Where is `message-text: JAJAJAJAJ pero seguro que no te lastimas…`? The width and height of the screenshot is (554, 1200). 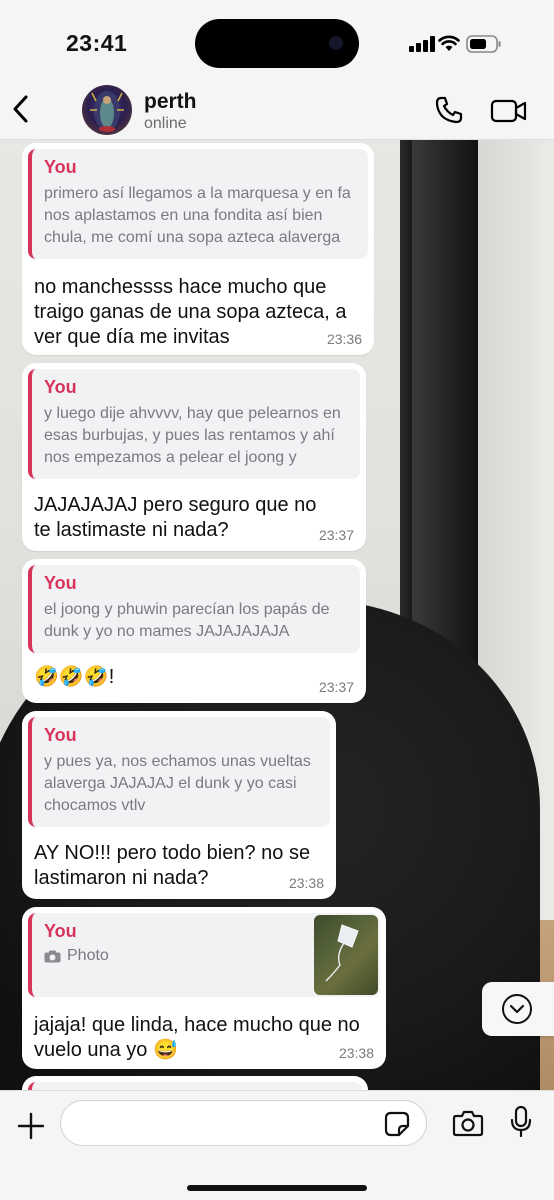
message-text: JAJAJAJAJ pero seguro que no te lastimas… is located at coordinates (175, 517).